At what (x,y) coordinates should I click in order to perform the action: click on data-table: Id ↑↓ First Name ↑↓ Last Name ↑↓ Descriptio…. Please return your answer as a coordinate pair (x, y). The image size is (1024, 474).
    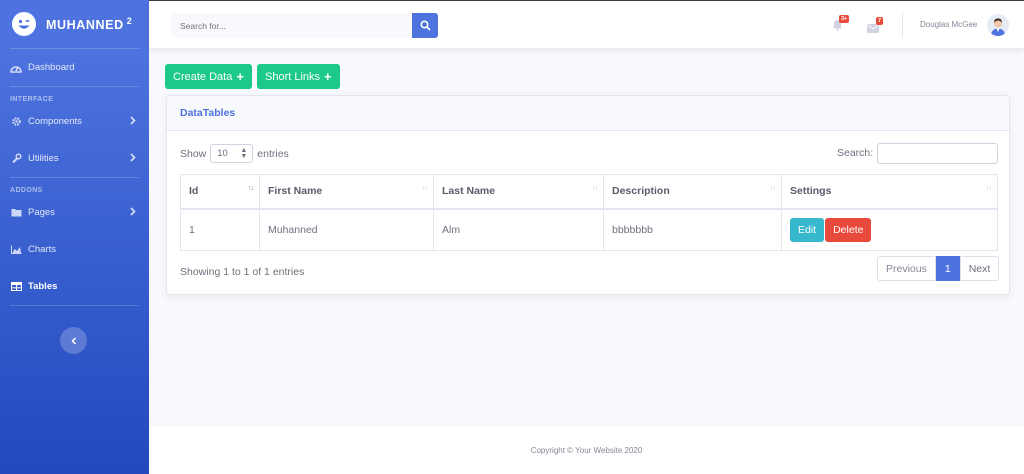
    Looking at the image, I should click on (589, 212).